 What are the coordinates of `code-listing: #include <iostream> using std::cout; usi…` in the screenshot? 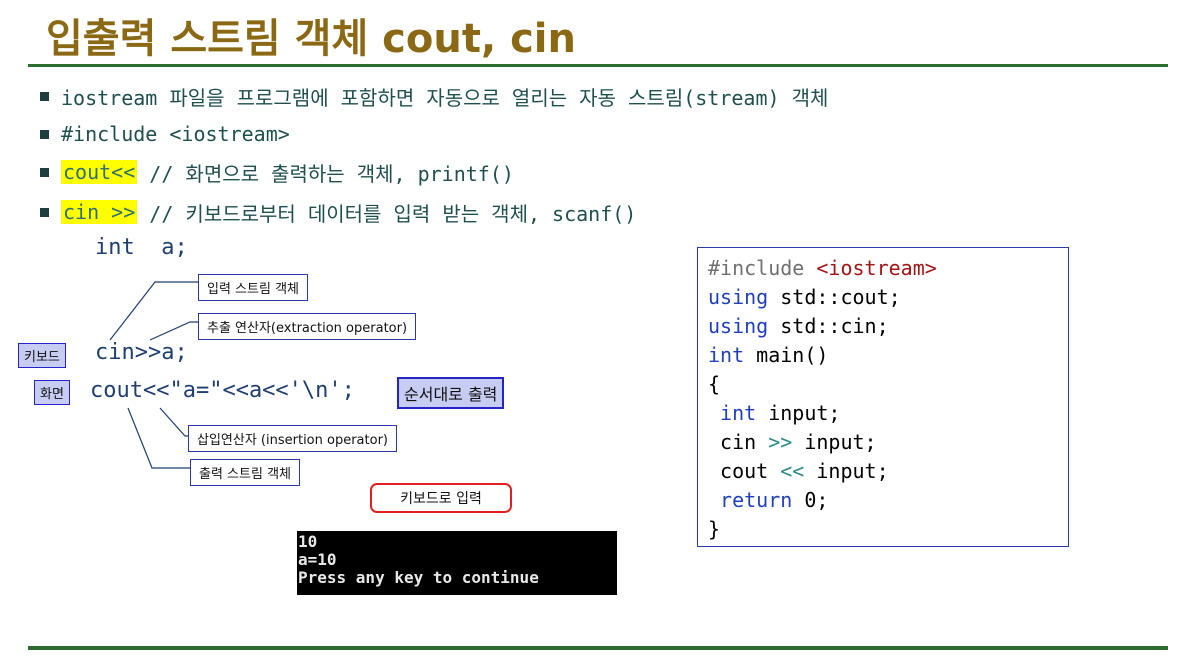 It's located at (883, 397).